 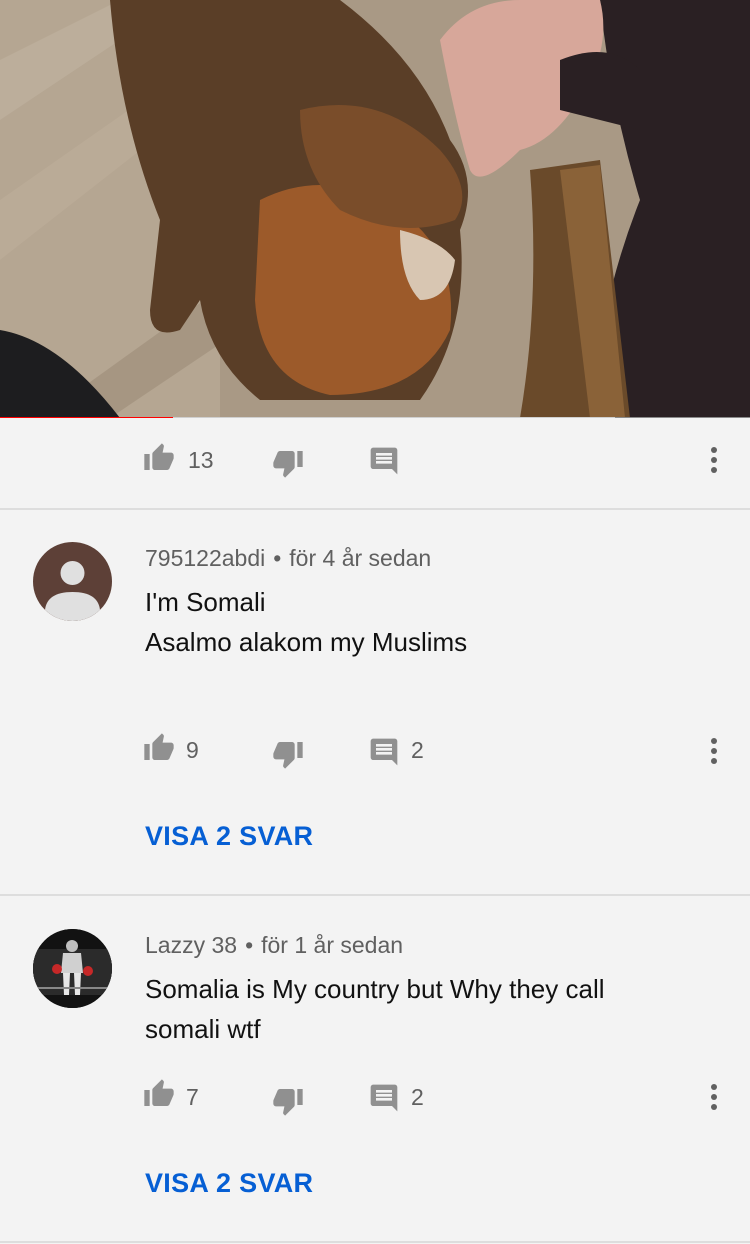 I want to click on comment-author: 795122abdi, so click(x=205, y=558).